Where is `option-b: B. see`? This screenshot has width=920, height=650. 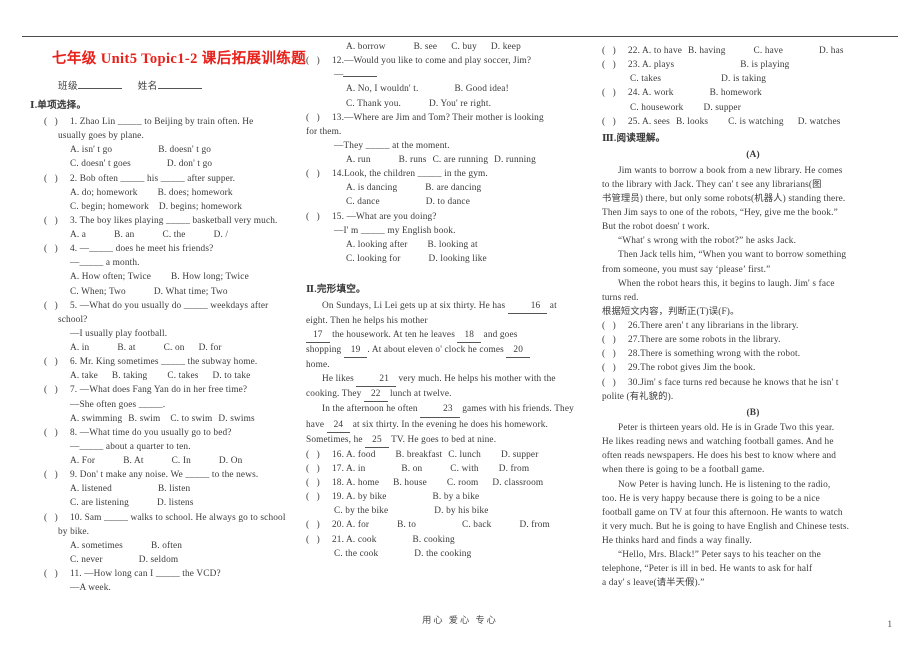
option-b: B. see is located at coordinates (426, 47).